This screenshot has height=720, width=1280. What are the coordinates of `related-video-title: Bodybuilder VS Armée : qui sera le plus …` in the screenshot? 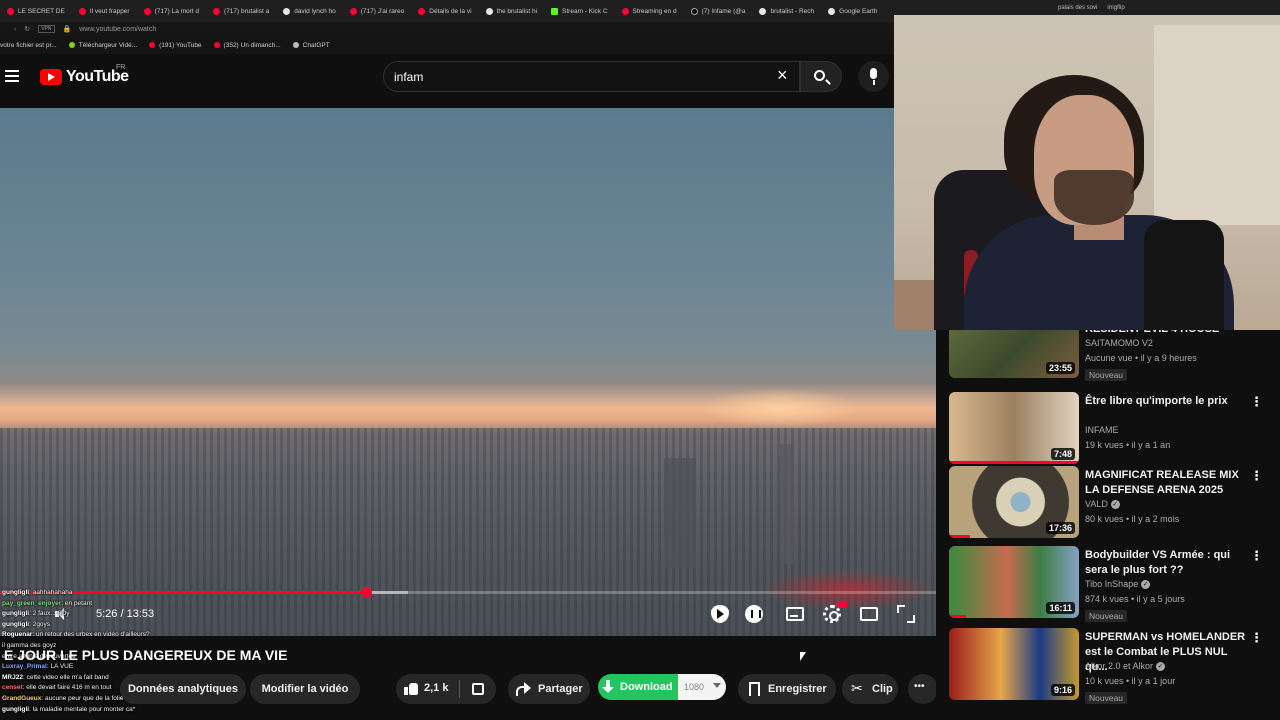 It's located at (1167, 563).